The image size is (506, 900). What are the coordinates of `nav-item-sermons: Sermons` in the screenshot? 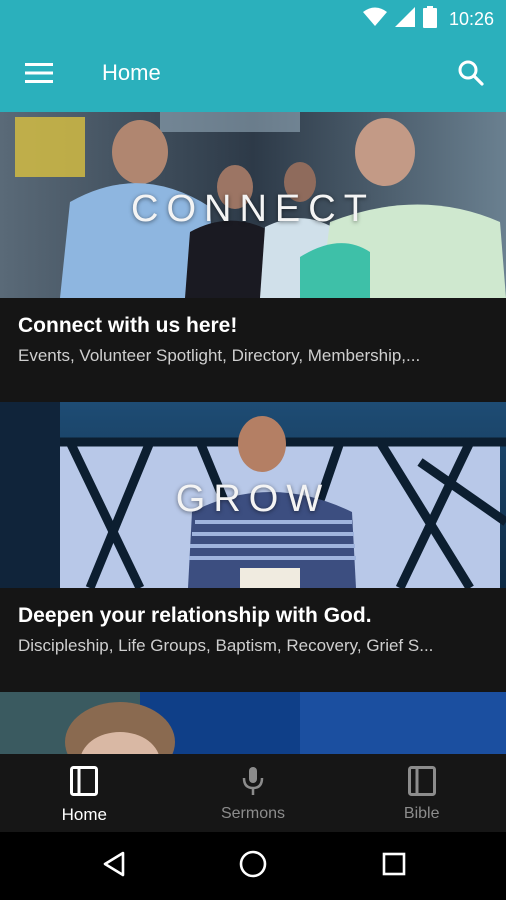 It's located at (253, 793).